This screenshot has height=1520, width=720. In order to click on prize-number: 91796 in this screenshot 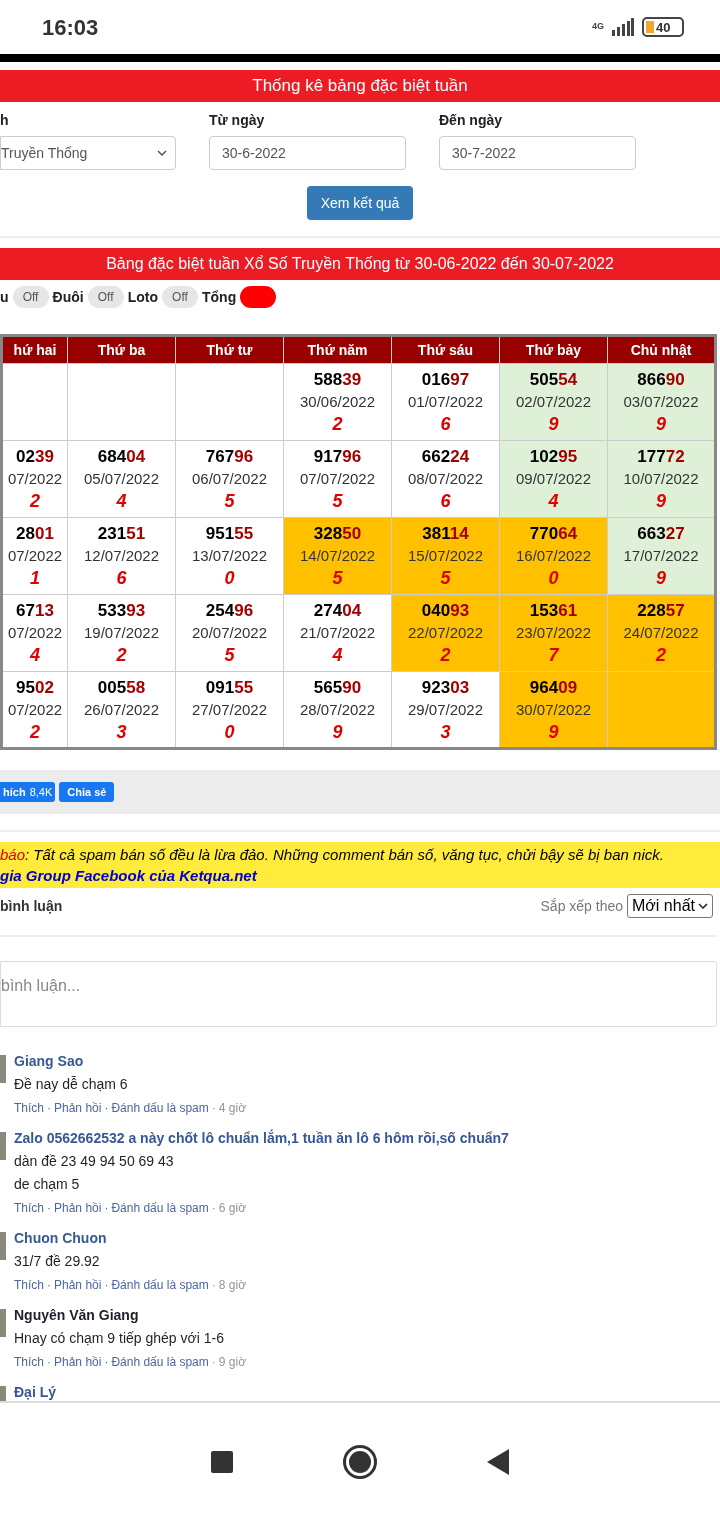, I will do `click(337, 457)`.